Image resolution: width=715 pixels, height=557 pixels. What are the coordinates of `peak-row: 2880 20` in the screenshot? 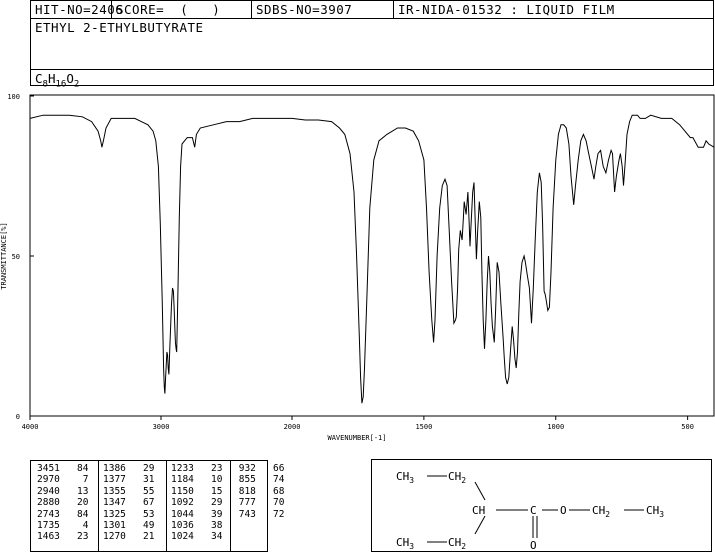 It's located at (63, 502).